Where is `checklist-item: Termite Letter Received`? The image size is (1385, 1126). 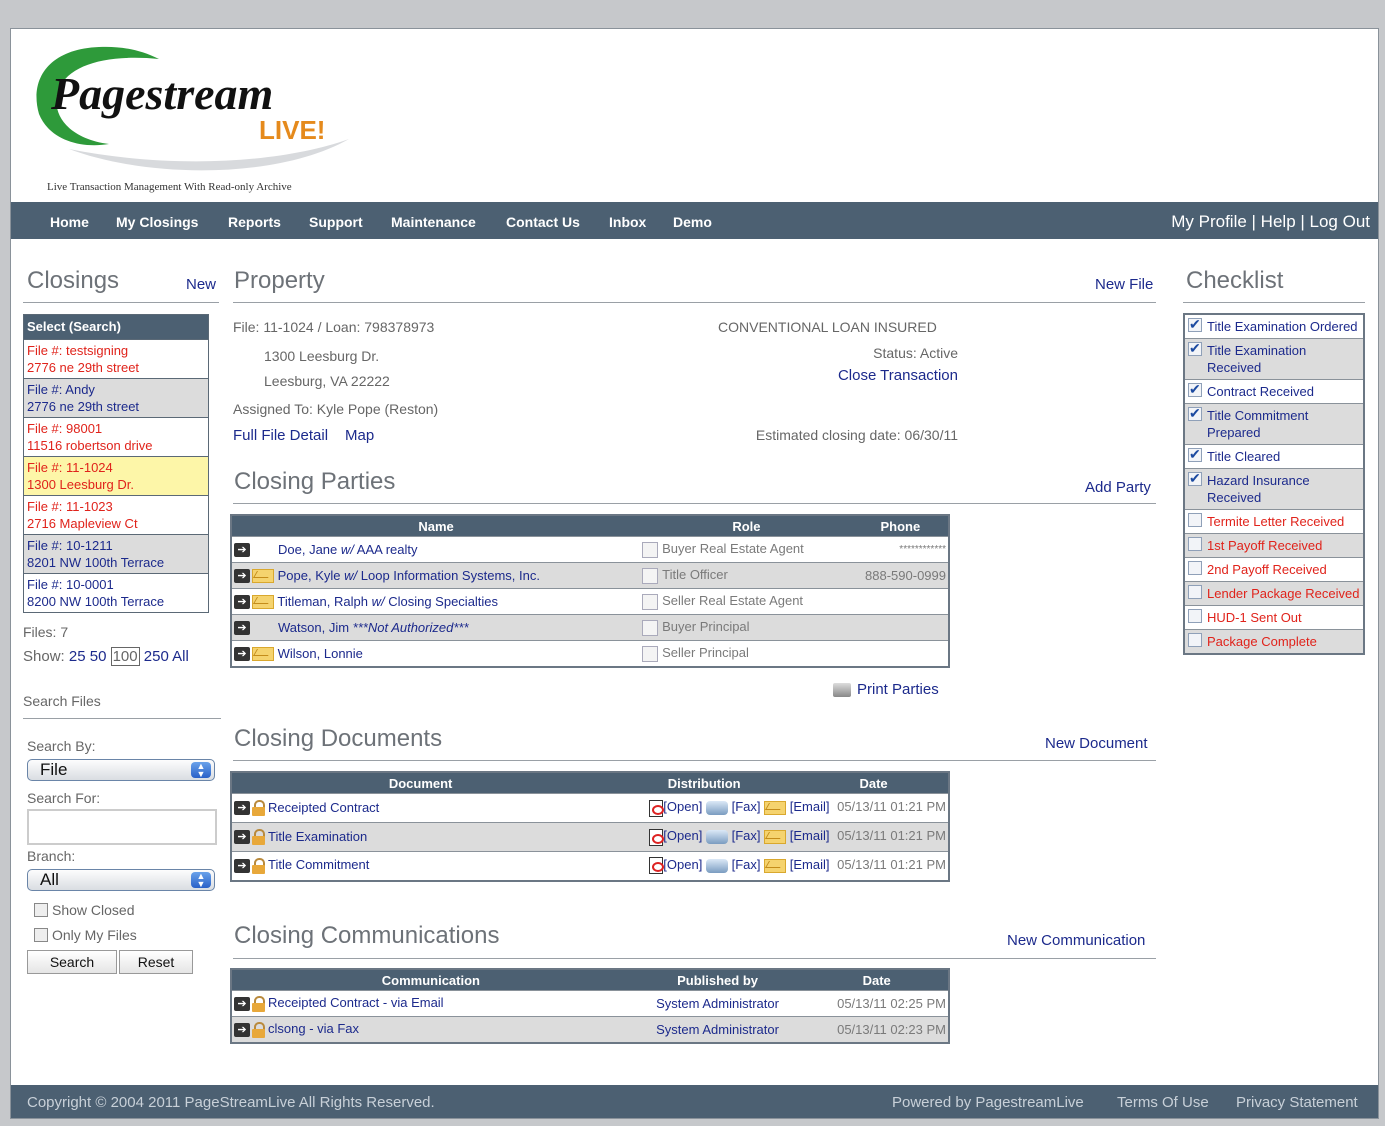 checklist-item: Termite Letter Received is located at coordinates (1274, 521).